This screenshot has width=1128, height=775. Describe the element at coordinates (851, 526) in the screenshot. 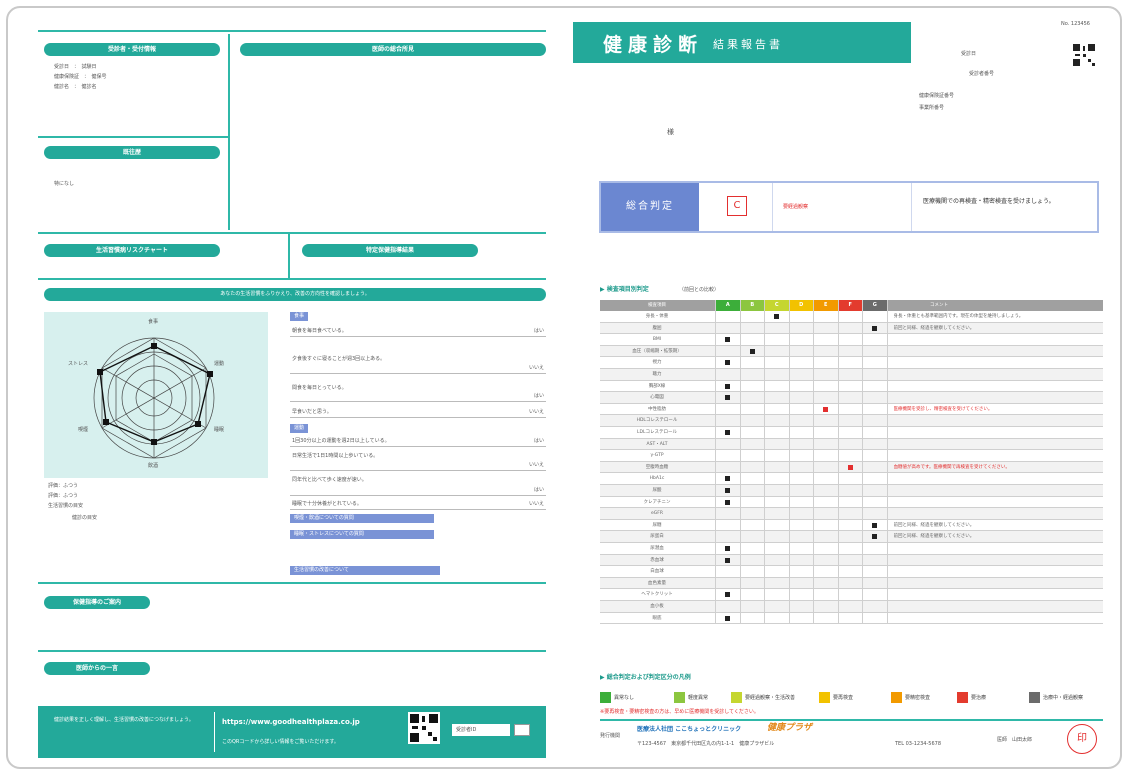

I see `table-row: 尿糖 前回と同様、経過を観察してください。` at that location.